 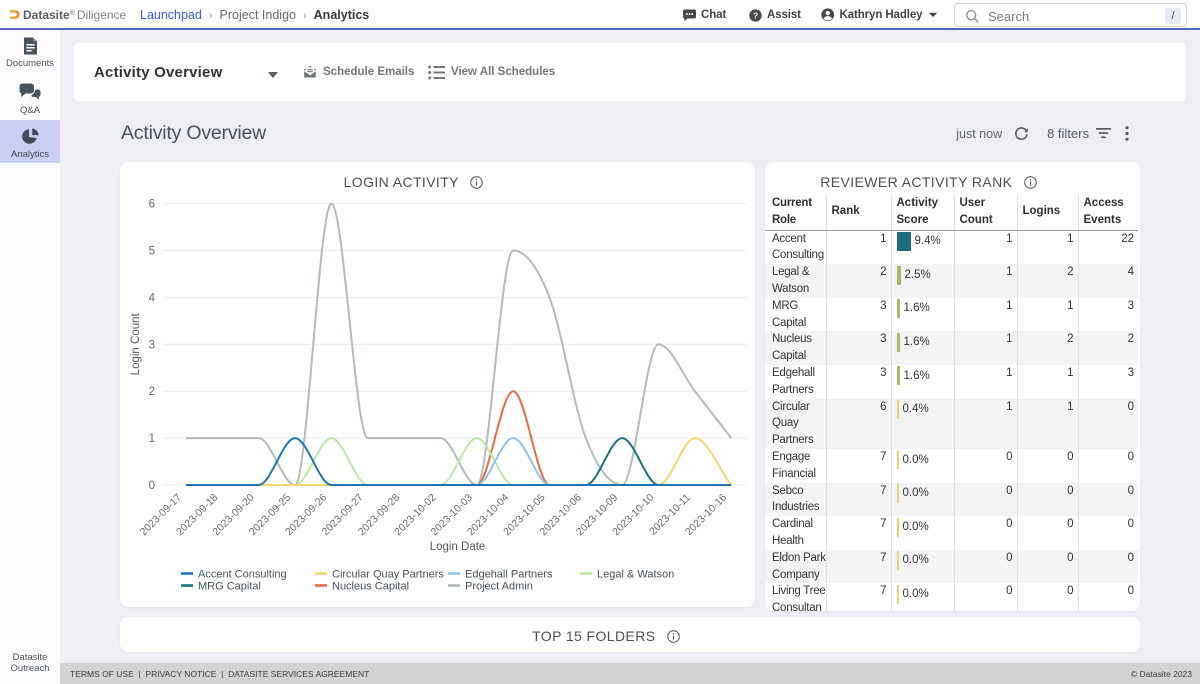 I want to click on svg-text: 4, so click(x=152, y=298).